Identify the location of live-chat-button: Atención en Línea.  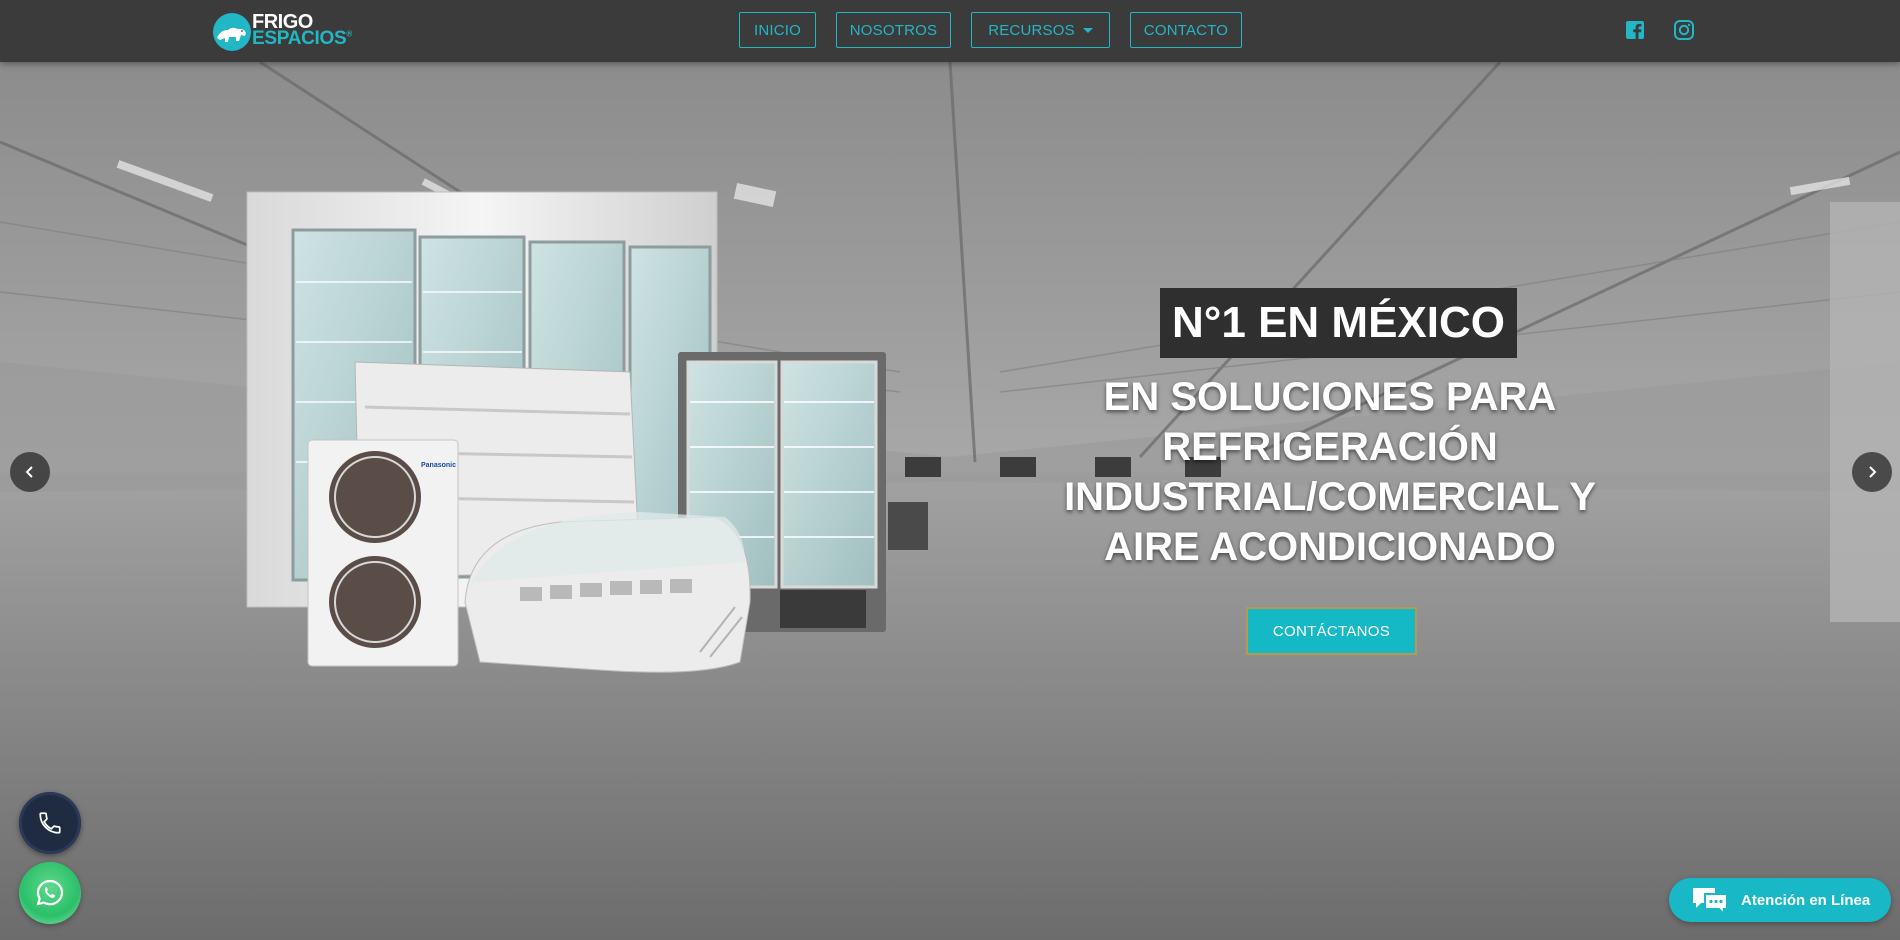
(1780, 900).